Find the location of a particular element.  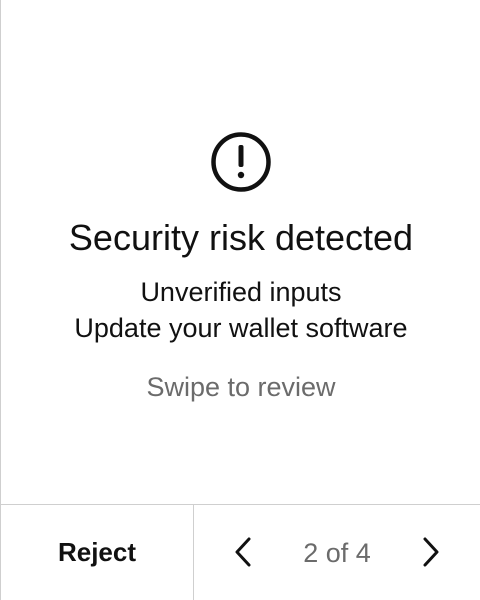

previous-page-button is located at coordinates (244, 552).